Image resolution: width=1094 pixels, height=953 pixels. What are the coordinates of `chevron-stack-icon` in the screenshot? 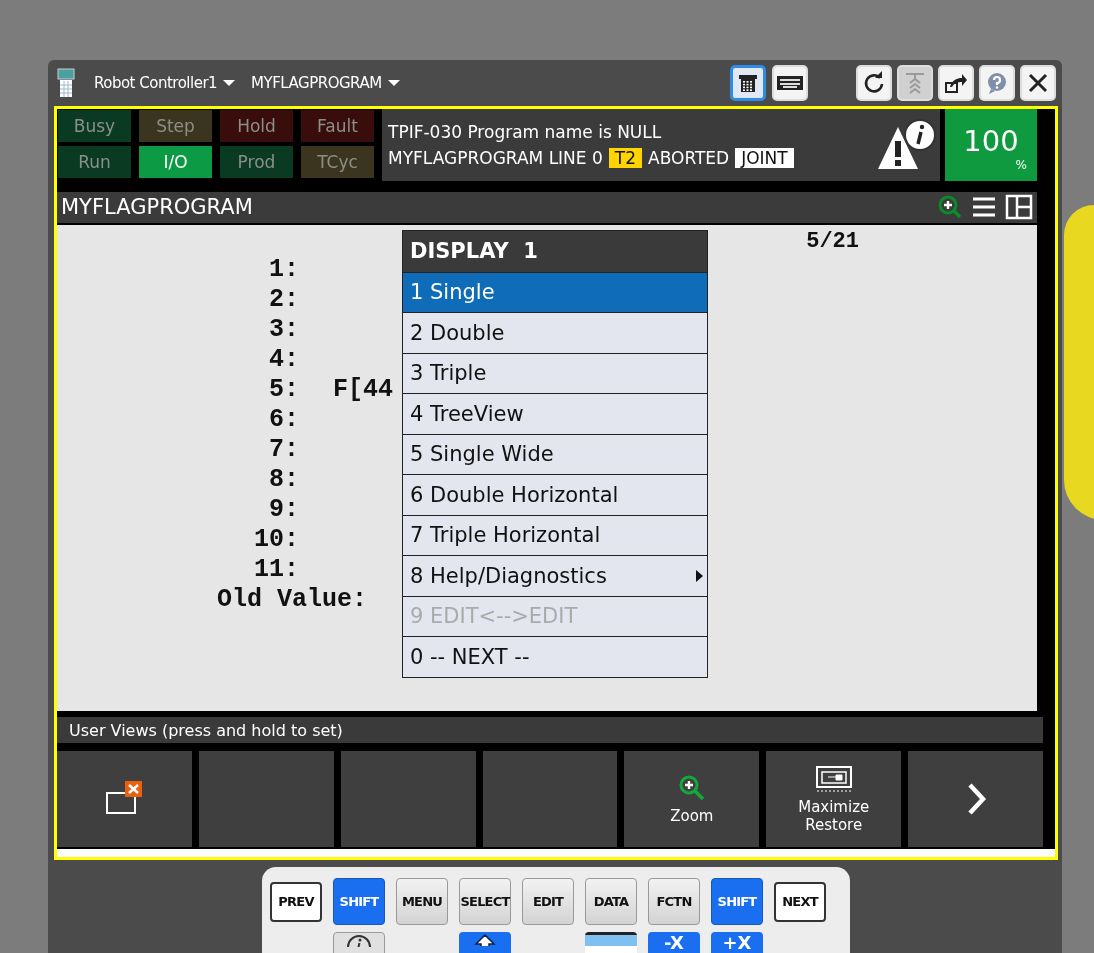 It's located at (915, 83).